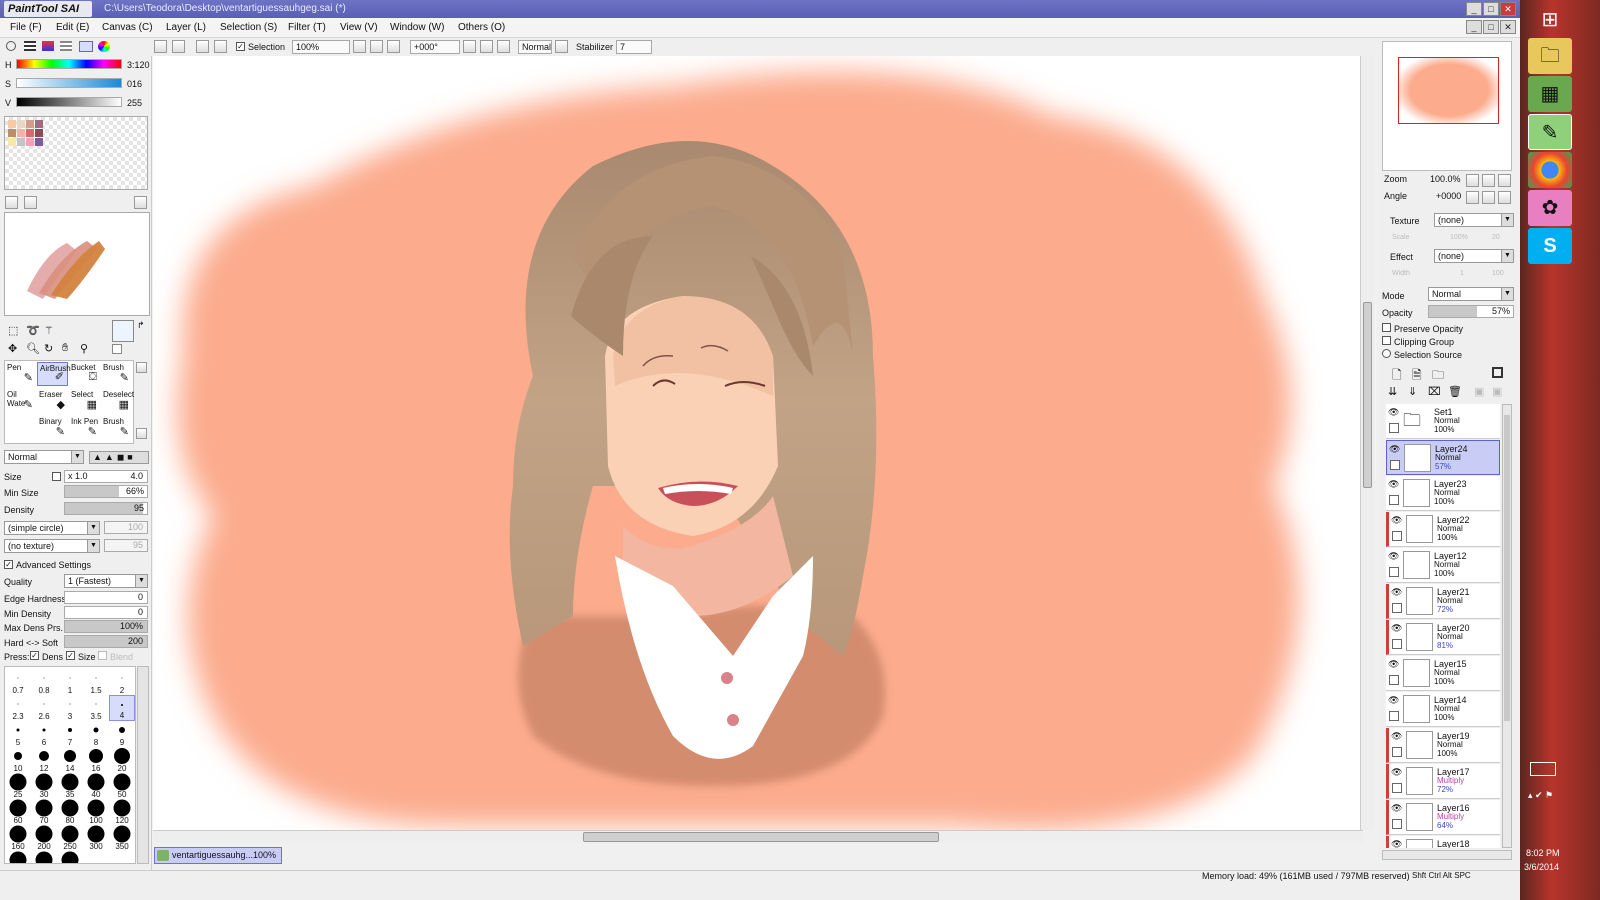 The height and width of the screenshot is (900, 1600). Describe the element at coordinates (72, 27) in the screenshot. I see `menu-item: Edit (E)` at that location.